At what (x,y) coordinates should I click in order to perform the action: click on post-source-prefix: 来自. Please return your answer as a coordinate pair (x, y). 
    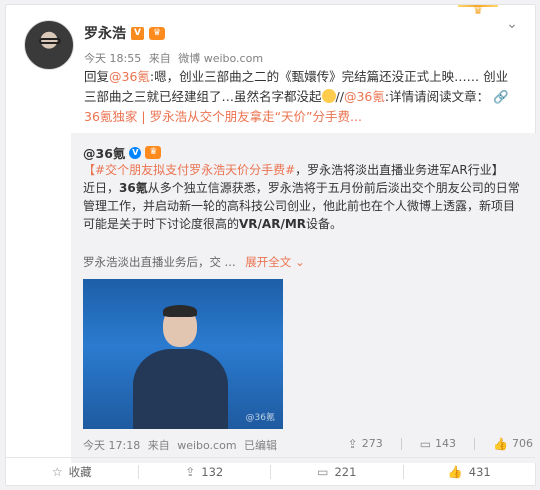
    Looking at the image, I should click on (159, 58).